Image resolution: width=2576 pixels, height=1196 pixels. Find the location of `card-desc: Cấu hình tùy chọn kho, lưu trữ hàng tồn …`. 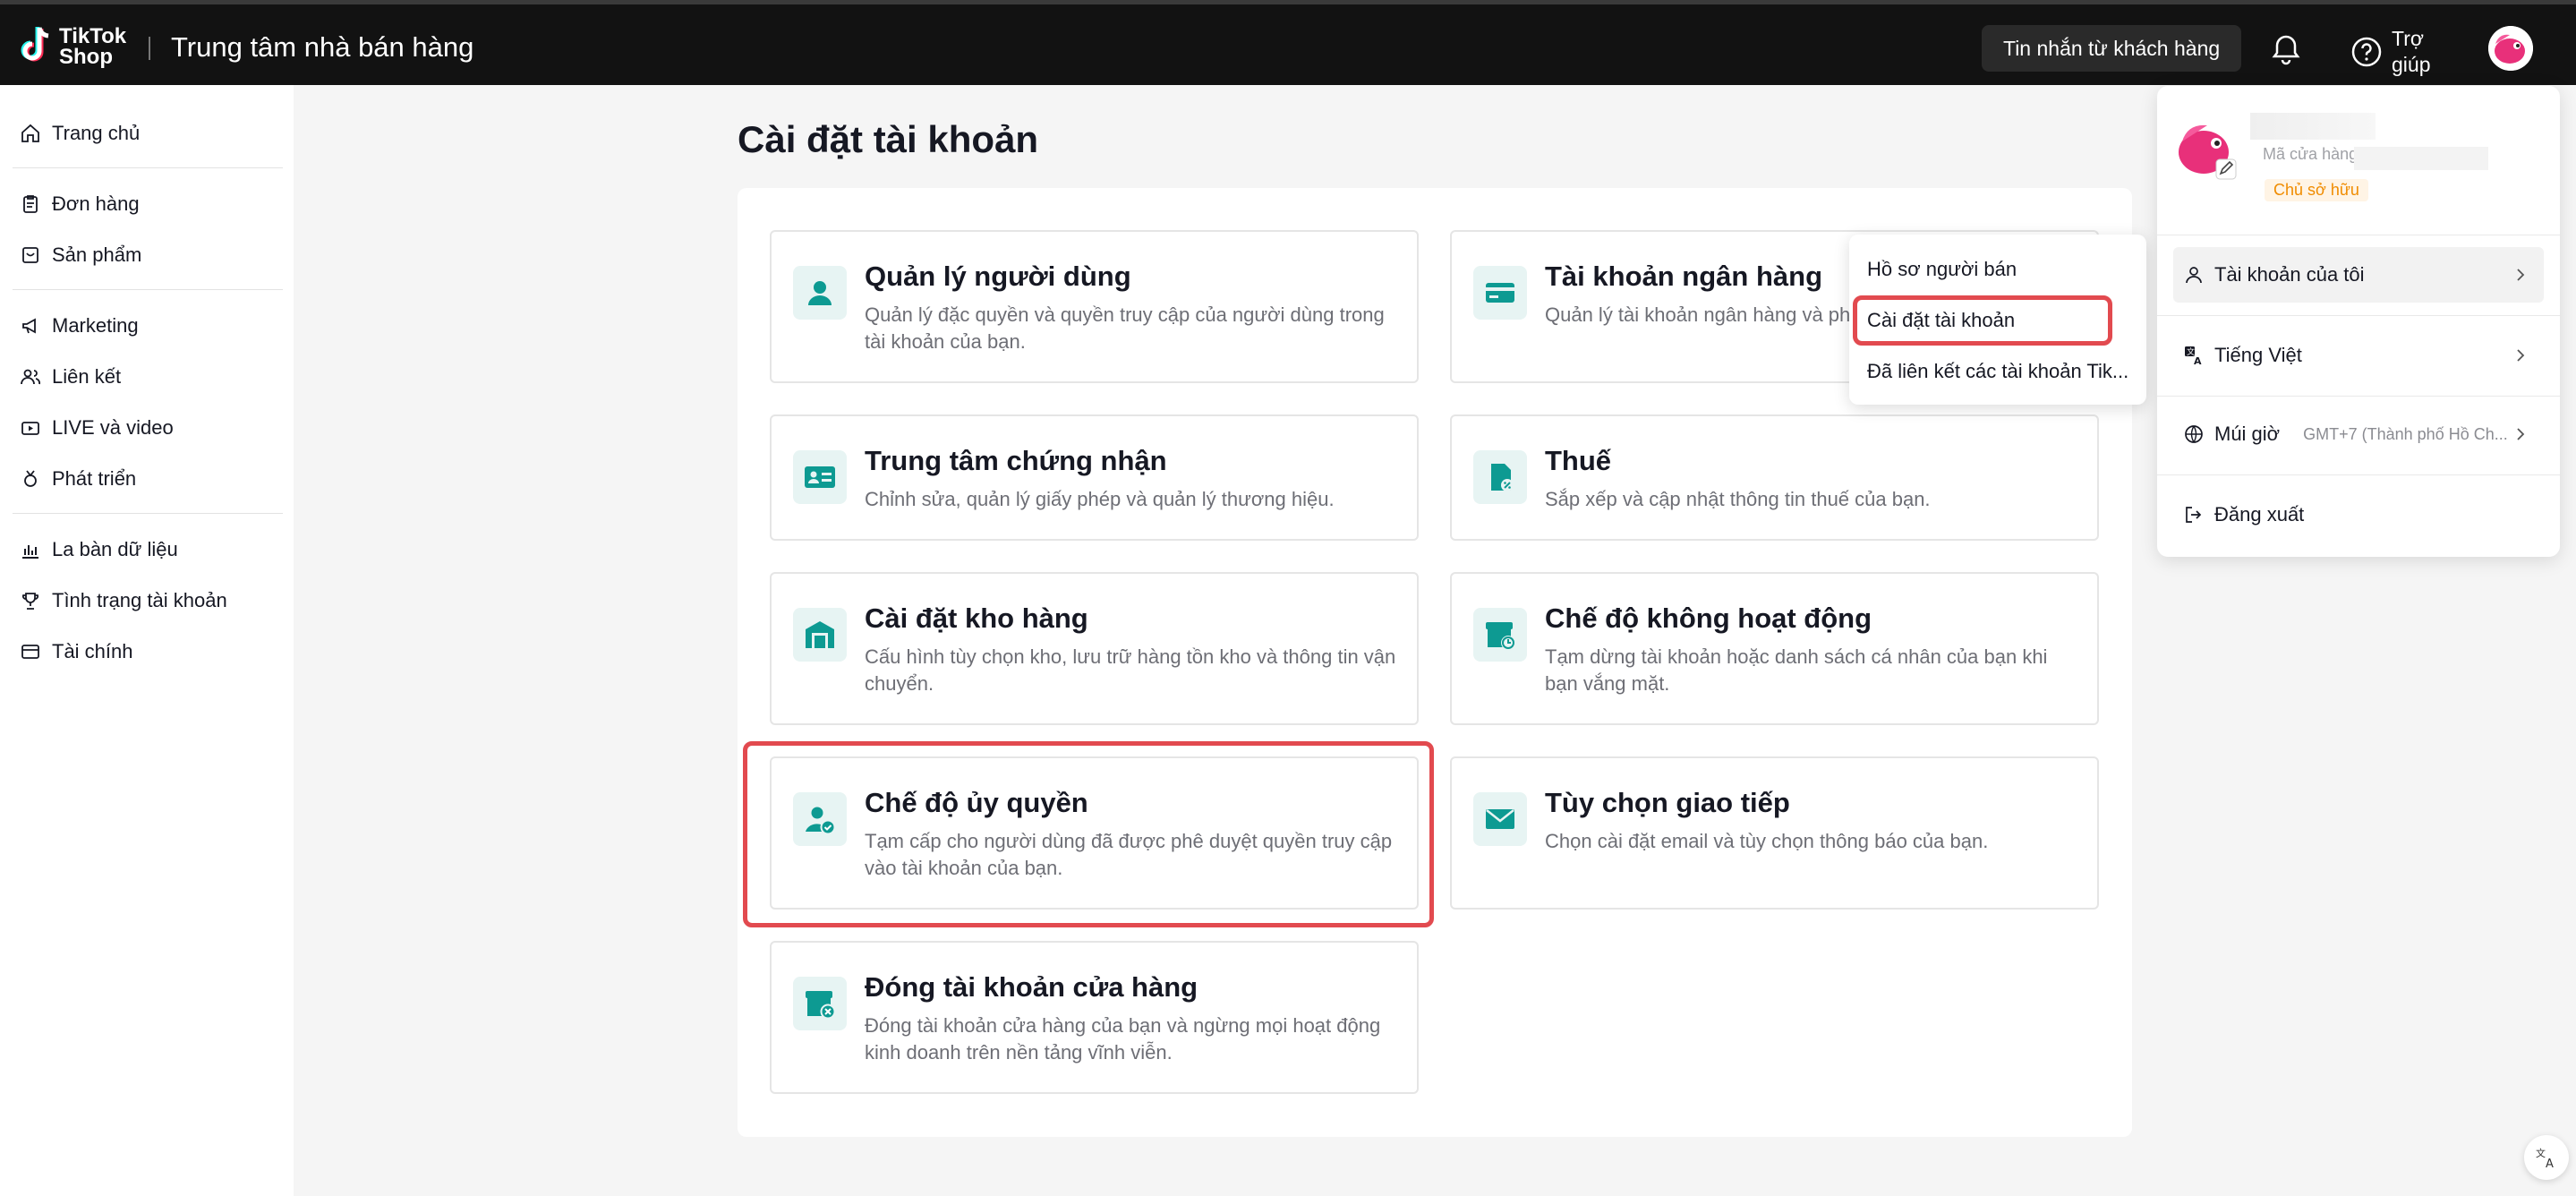

card-desc: Cấu hình tùy chọn kho, lưu trữ hàng tồn … is located at coordinates (1130, 670).